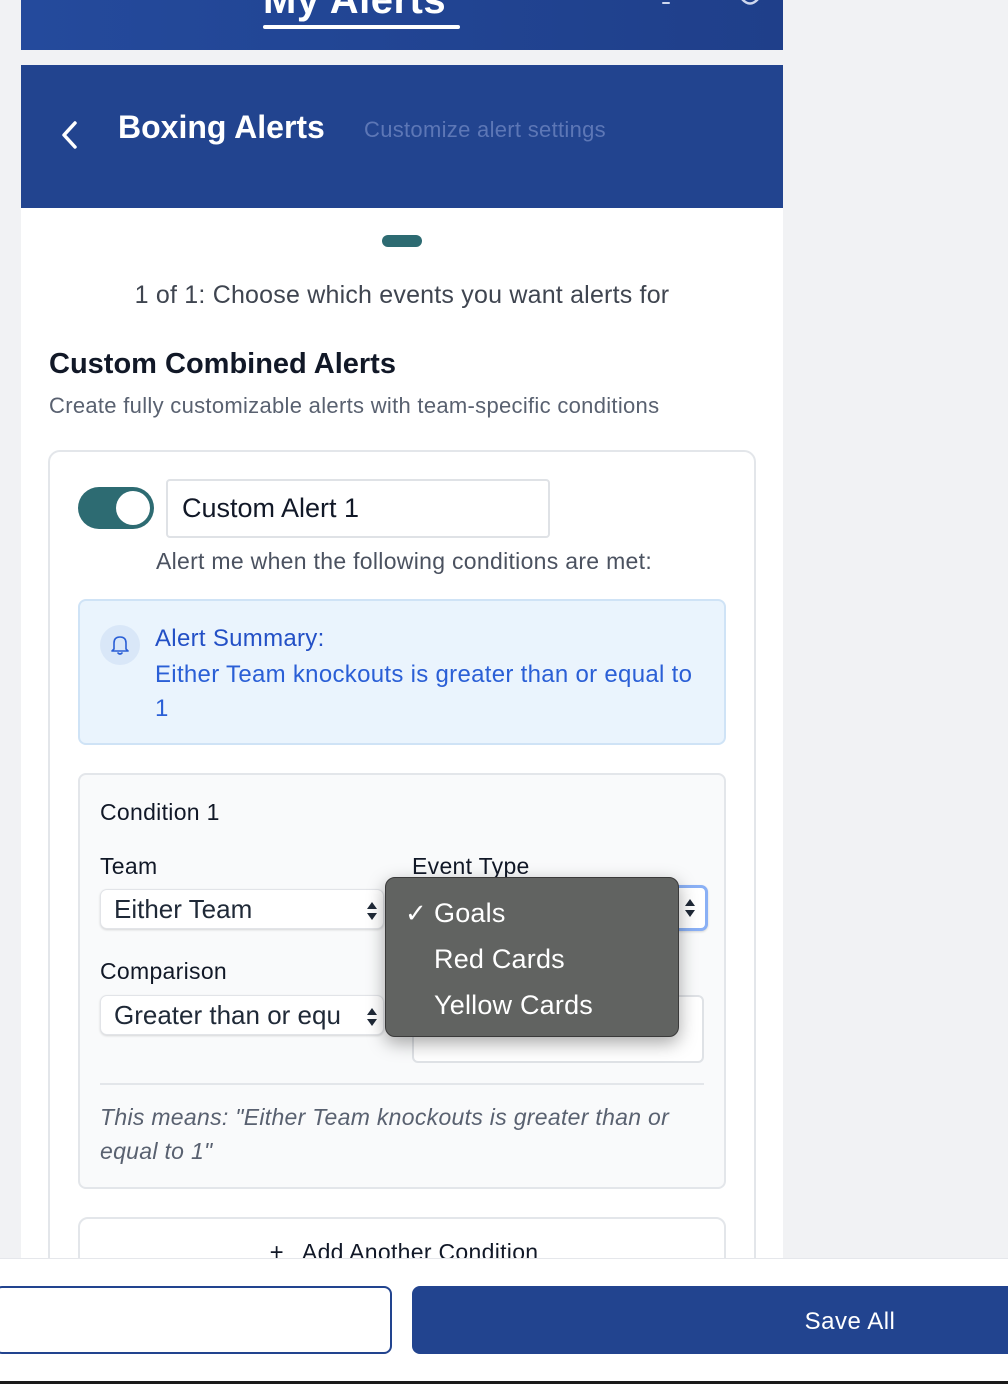 This screenshot has height=1384, width=1008. I want to click on app-header: My Alerts, so click(402, 25).